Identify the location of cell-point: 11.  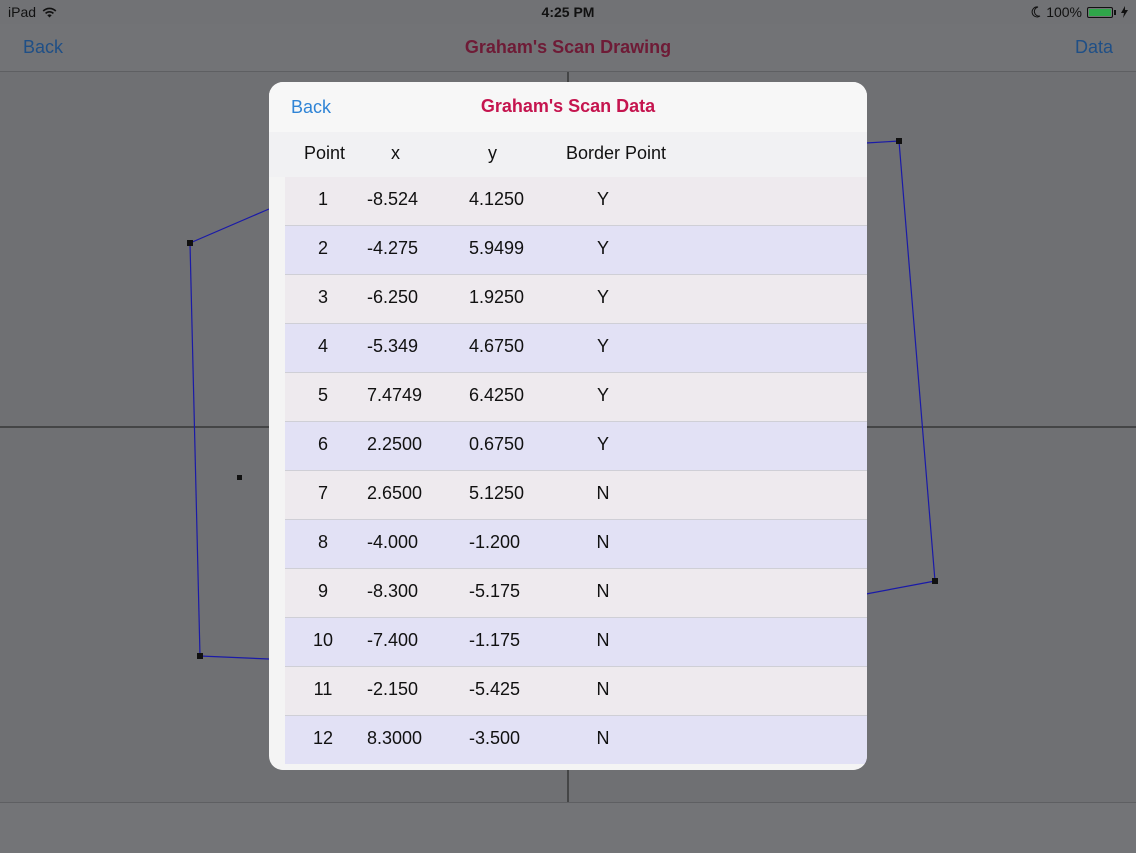
(323, 689).